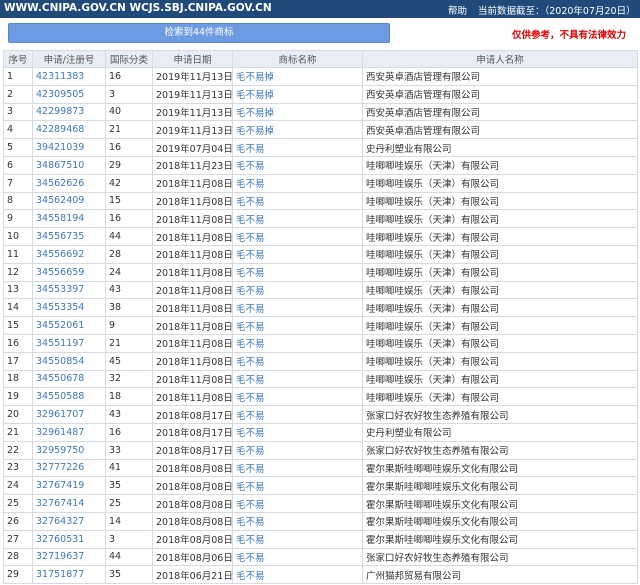 The image size is (640, 585). What do you see at coordinates (320, 290) in the screenshot?
I see `table-row: 13 34553397 43 2018年11月08日 毛不易 哇唧唧哇娱乐（天津）有限公司` at bounding box center [320, 290].